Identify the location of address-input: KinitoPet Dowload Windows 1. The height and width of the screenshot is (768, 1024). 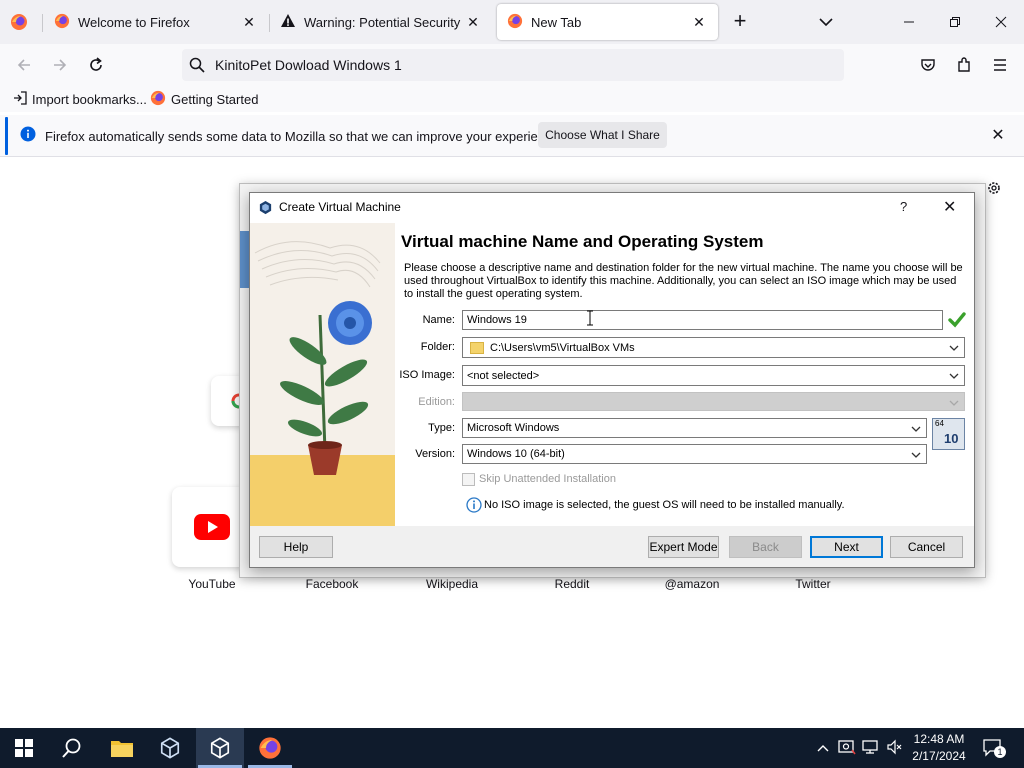
(308, 65).